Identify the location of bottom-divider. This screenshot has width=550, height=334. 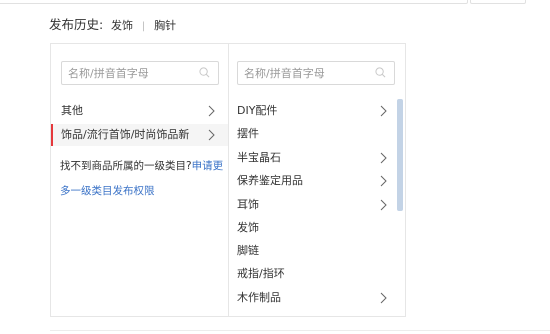
(300, 330).